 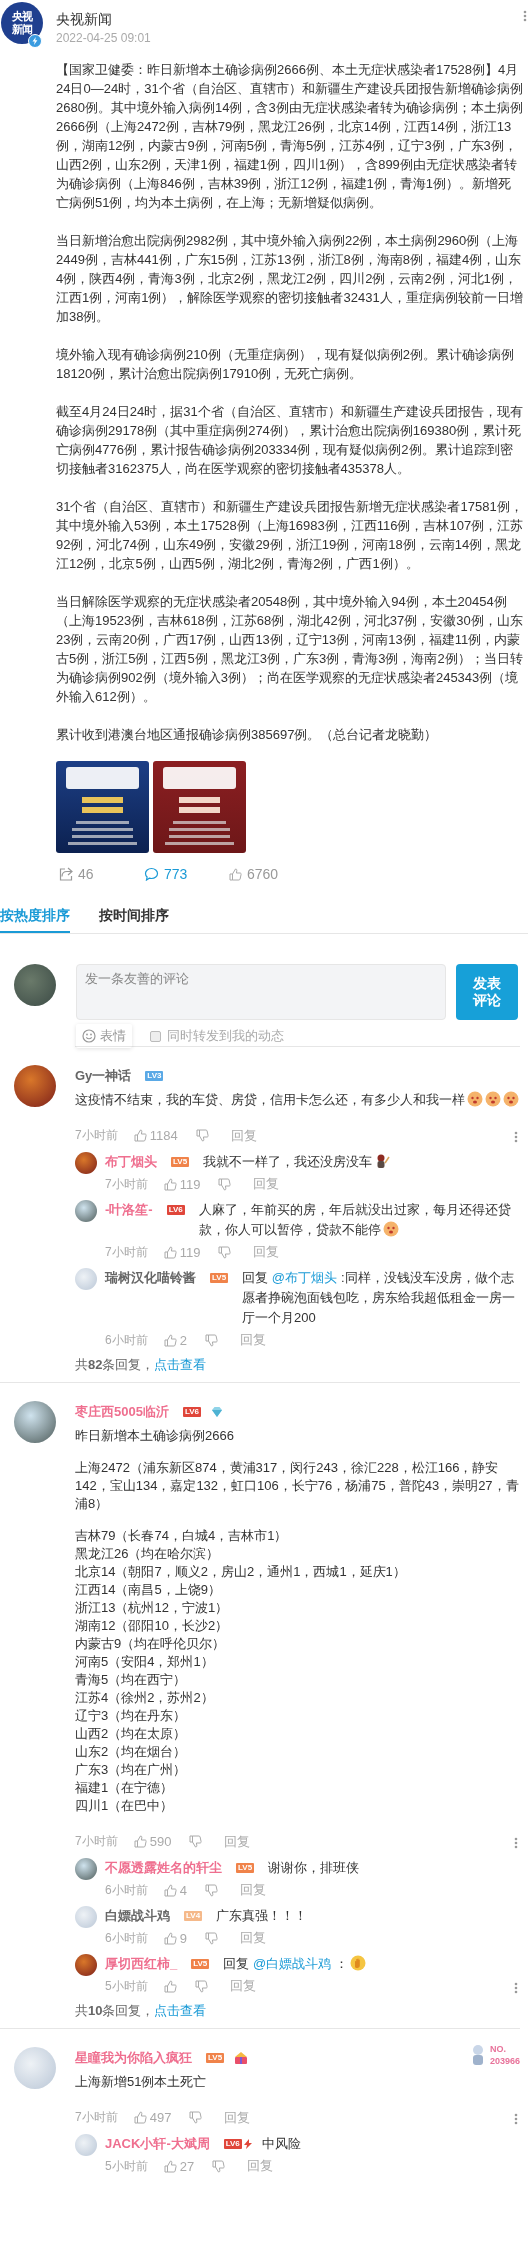 I want to click on like-button: 4, so click(x=175, y=1890).